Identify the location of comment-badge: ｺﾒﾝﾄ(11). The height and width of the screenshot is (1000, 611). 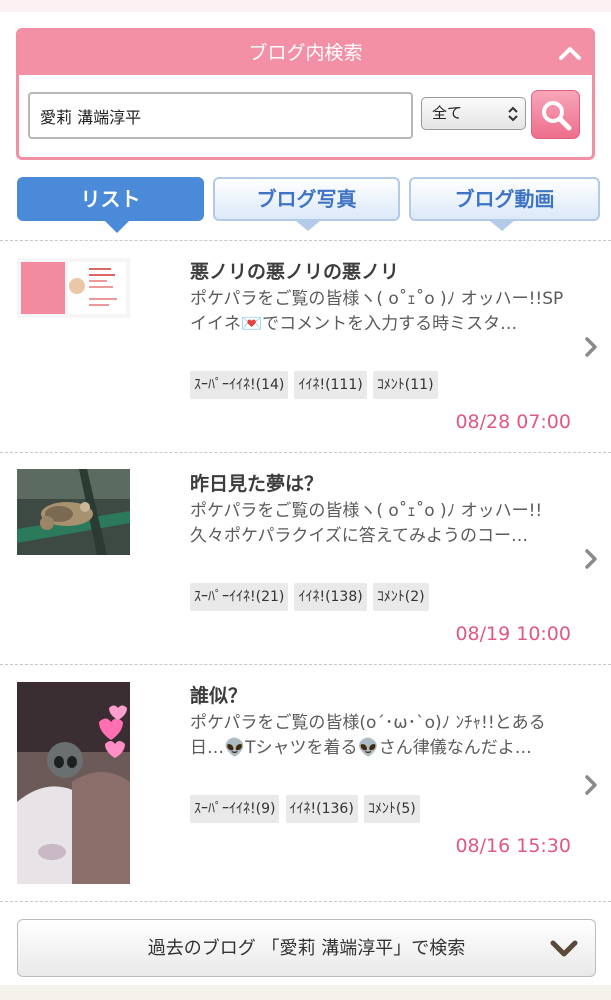
(405, 385).